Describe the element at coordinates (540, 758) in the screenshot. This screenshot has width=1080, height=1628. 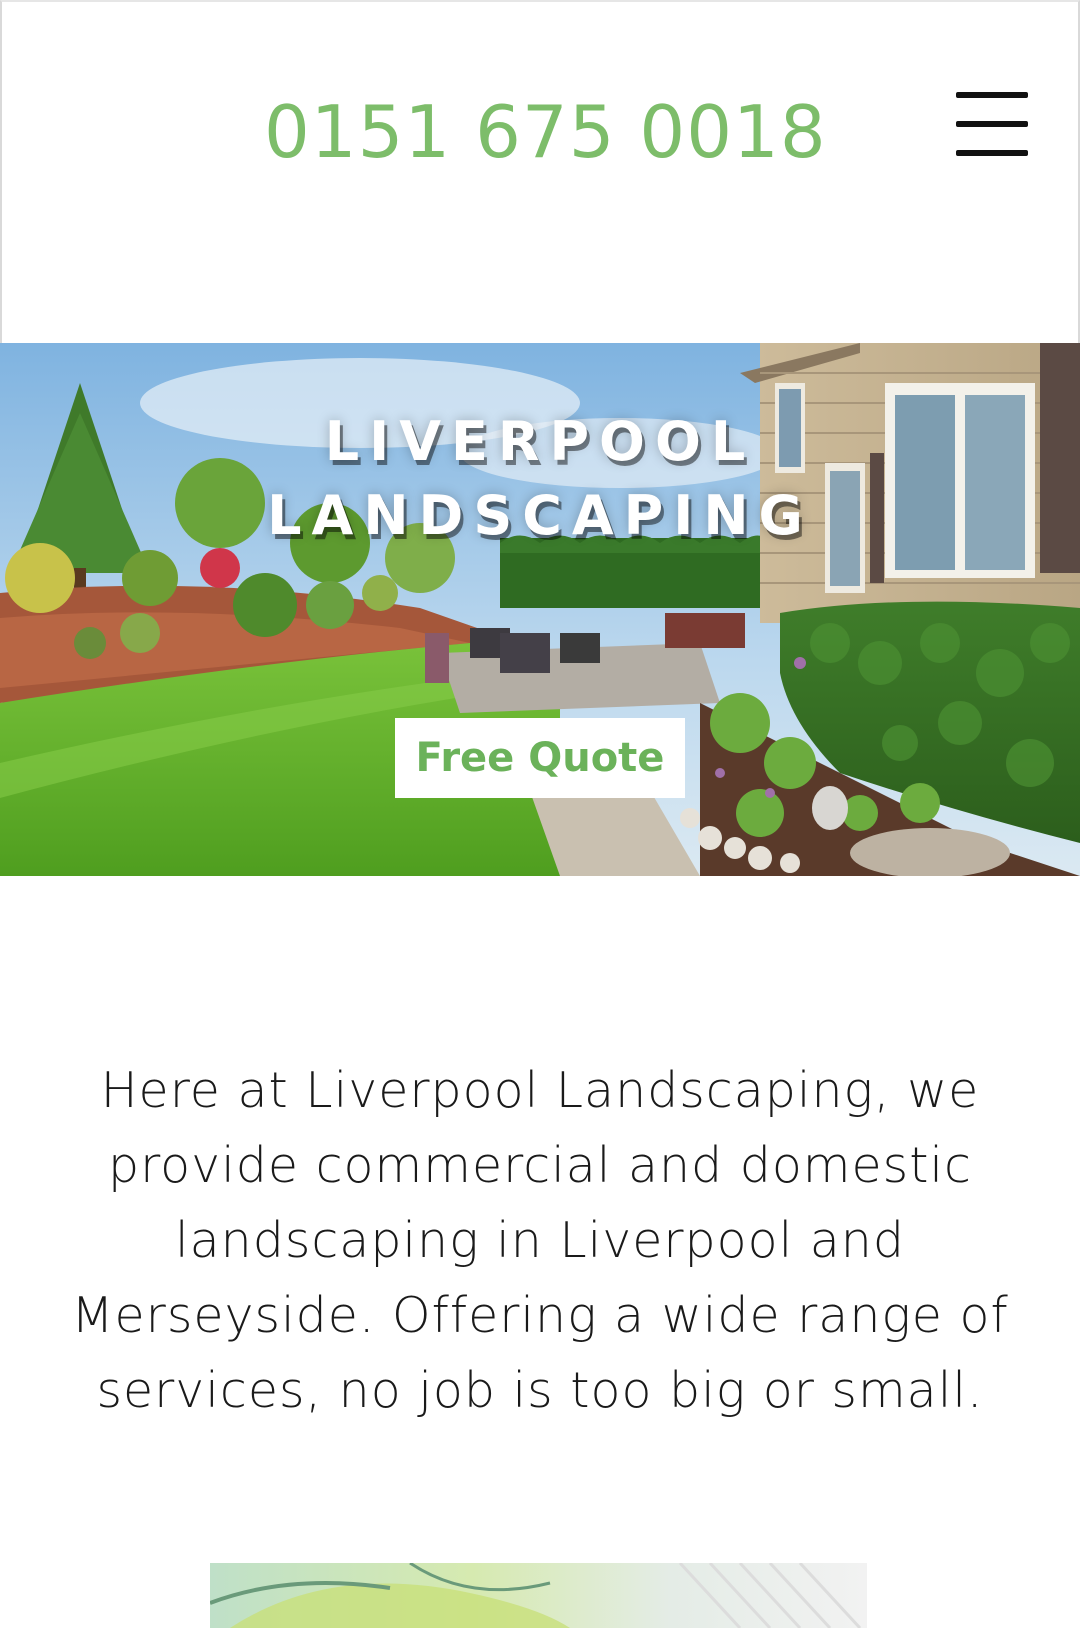
I see `free-quote-button: Free Quote` at that location.